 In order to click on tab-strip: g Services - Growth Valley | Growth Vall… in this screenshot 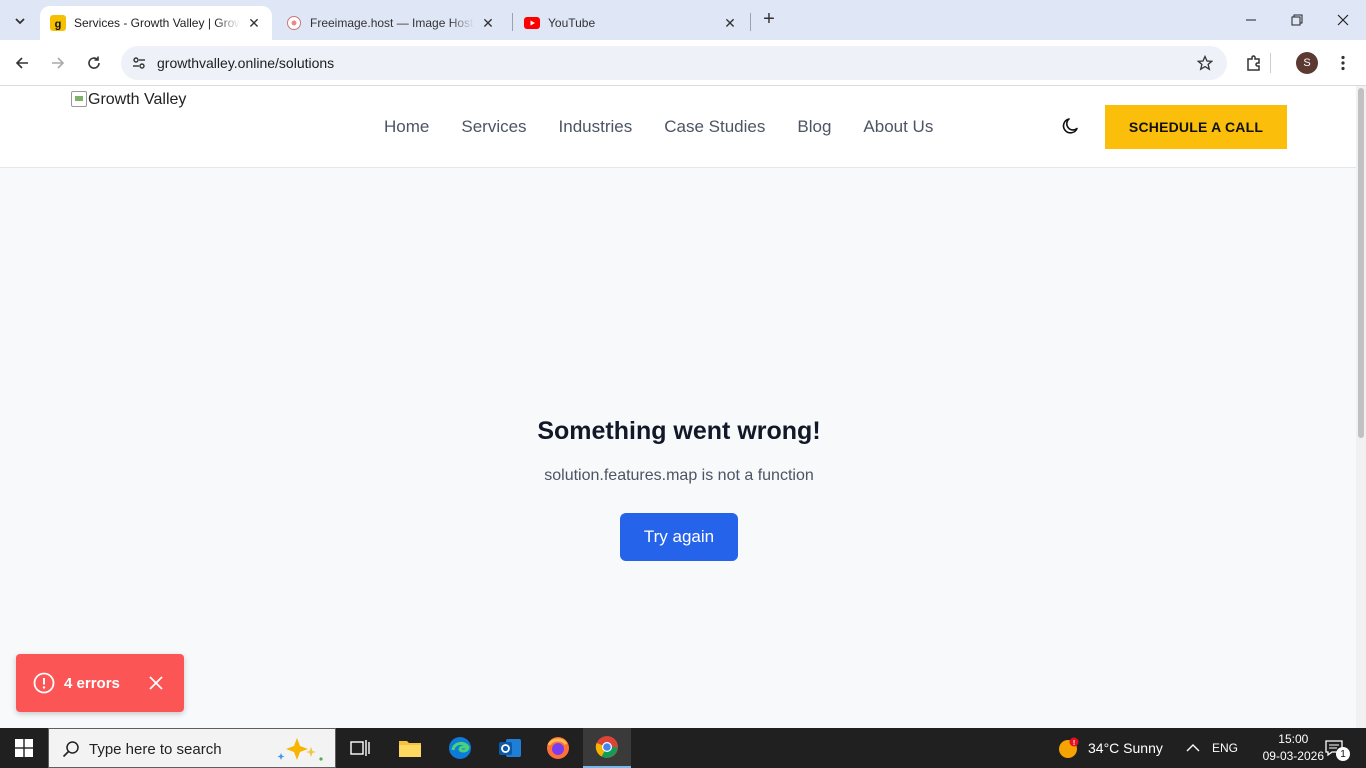, I will do `click(683, 20)`.